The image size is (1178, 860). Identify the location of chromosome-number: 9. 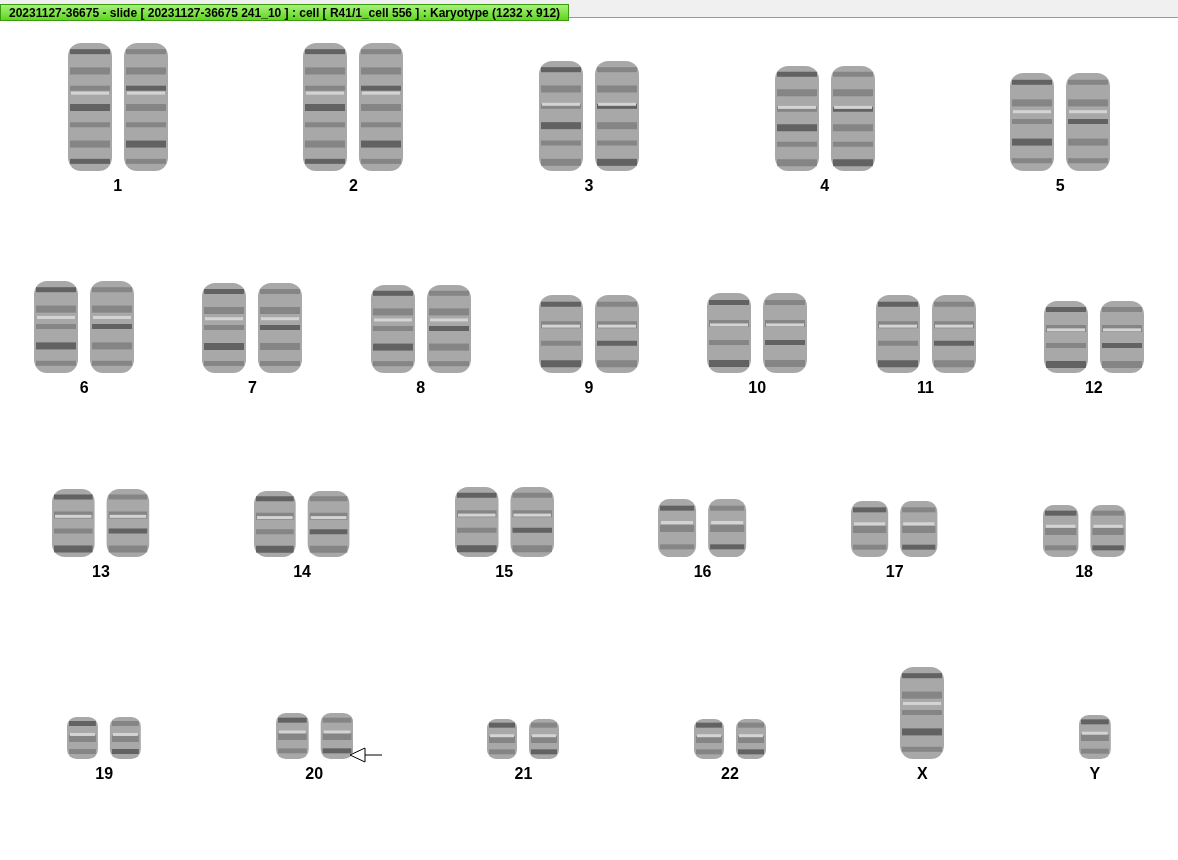
(589, 388).